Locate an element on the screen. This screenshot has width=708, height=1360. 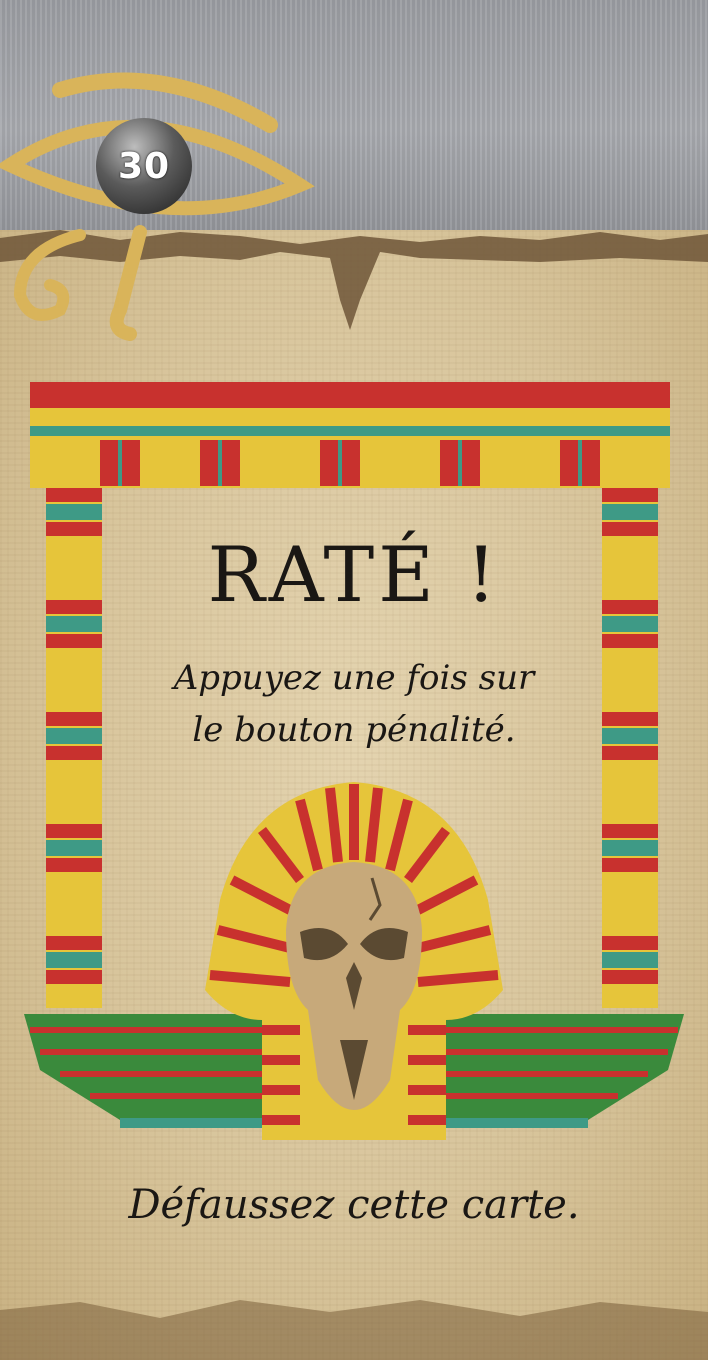
instruction-line-1: Appuyez une fois sur is located at coordinates (354, 678).